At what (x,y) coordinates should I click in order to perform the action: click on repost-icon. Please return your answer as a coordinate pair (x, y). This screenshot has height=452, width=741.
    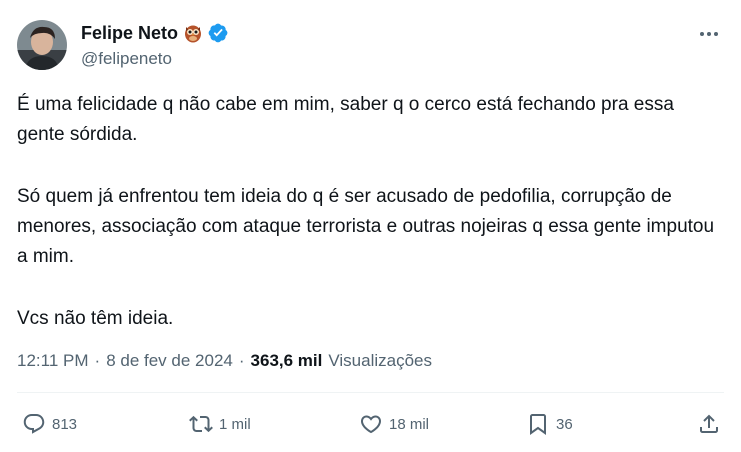
    Looking at the image, I should click on (201, 424).